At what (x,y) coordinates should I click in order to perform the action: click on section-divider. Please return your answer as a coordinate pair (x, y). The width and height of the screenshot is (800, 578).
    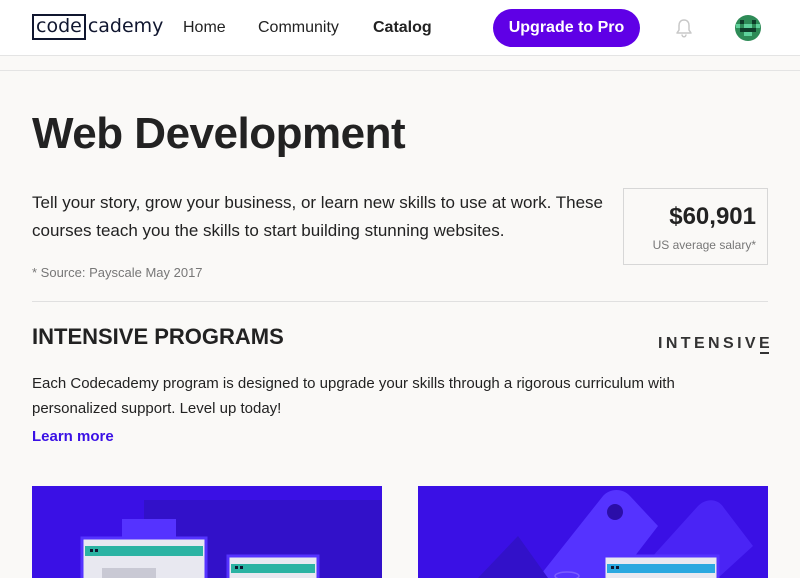
    Looking at the image, I should click on (400, 301).